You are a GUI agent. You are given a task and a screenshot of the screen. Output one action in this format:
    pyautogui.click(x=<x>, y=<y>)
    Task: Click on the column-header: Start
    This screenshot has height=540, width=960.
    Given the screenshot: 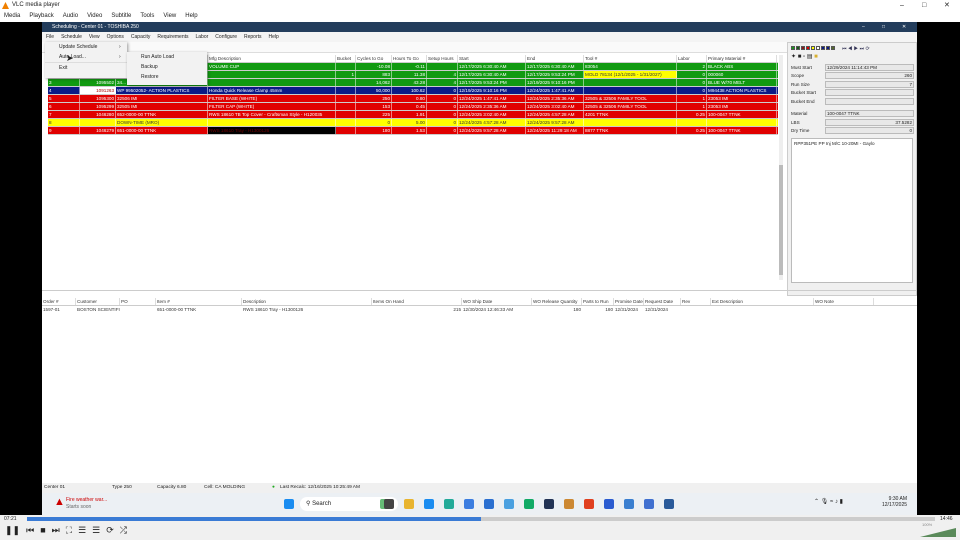 What is the action you would take?
    pyautogui.click(x=492, y=58)
    